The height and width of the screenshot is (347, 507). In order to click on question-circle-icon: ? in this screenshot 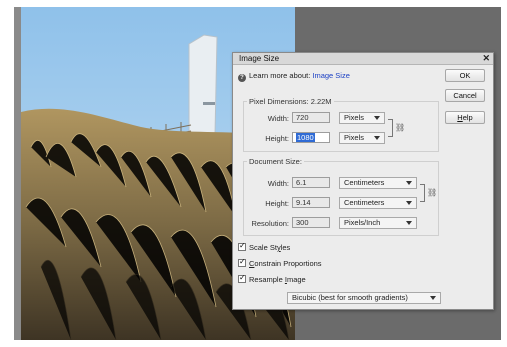, I will do `click(242, 78)`.